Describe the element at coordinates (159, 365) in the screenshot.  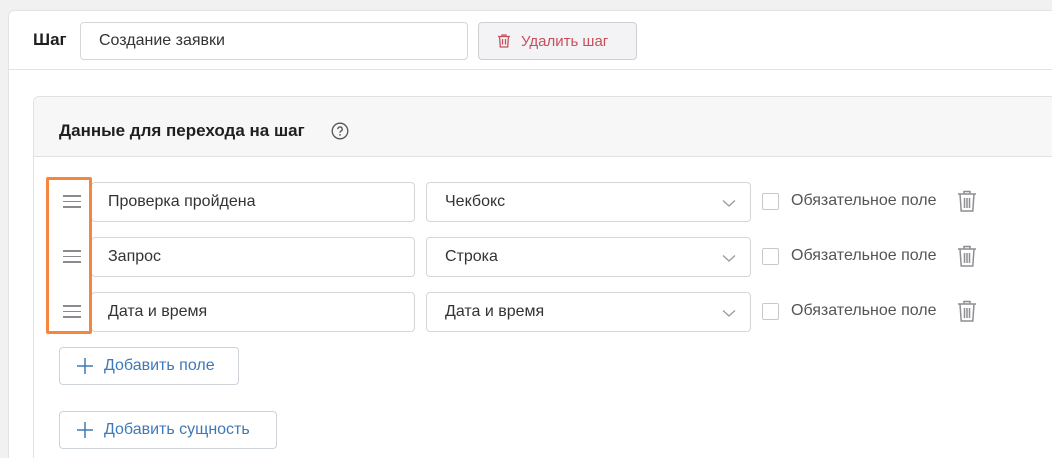
I see `add-field-label: Добавить поле` at that location.